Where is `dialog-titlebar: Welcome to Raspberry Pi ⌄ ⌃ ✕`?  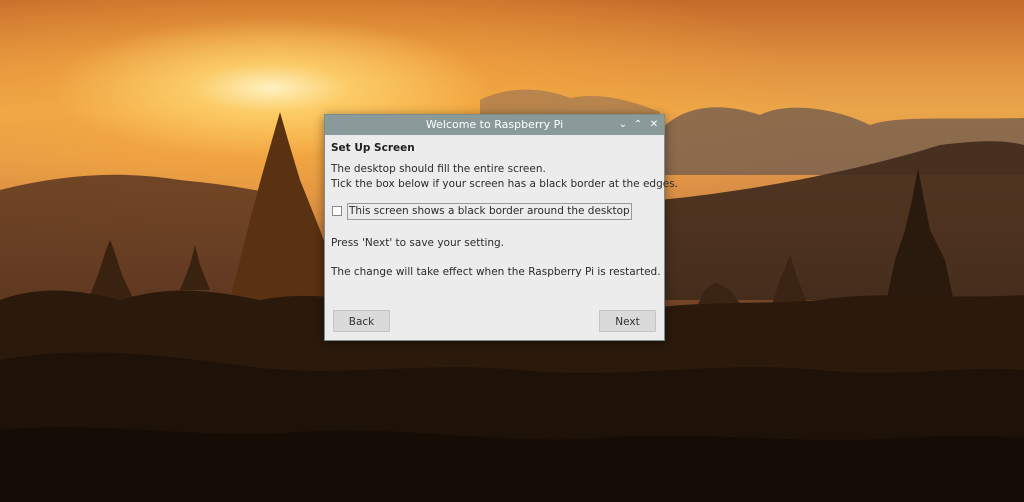
dialog-titlebar: Welcome to Raspberry Pi ⌄ ⌃ ✕ is located at coordinates (494, 125).